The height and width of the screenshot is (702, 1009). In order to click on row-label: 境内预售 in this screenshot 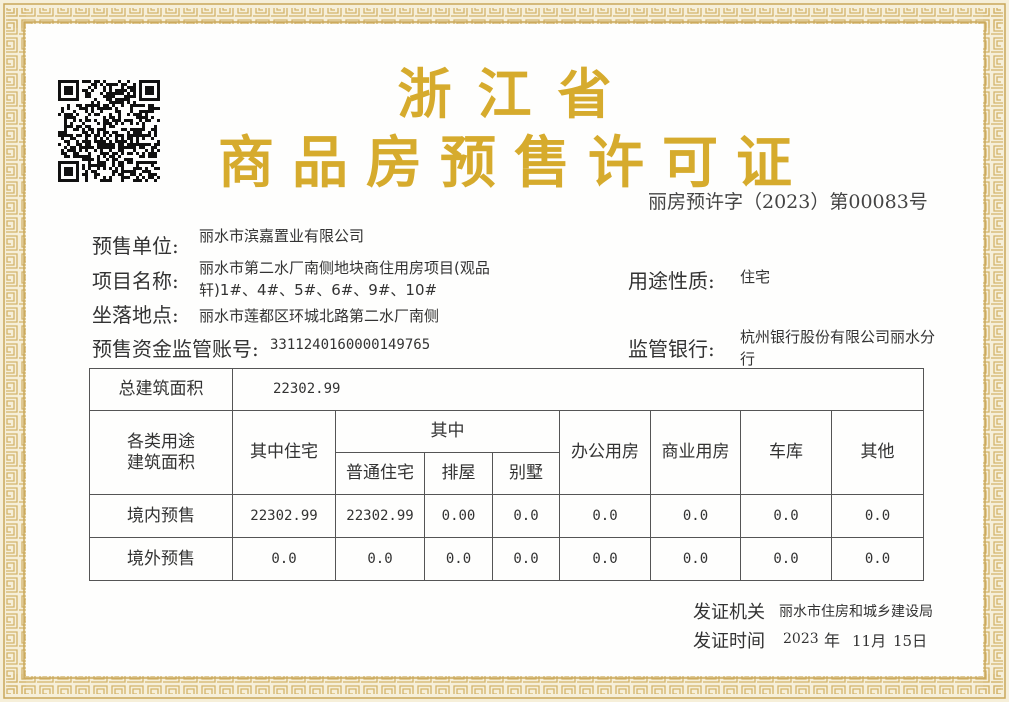, I will do `click(161, 516)`.